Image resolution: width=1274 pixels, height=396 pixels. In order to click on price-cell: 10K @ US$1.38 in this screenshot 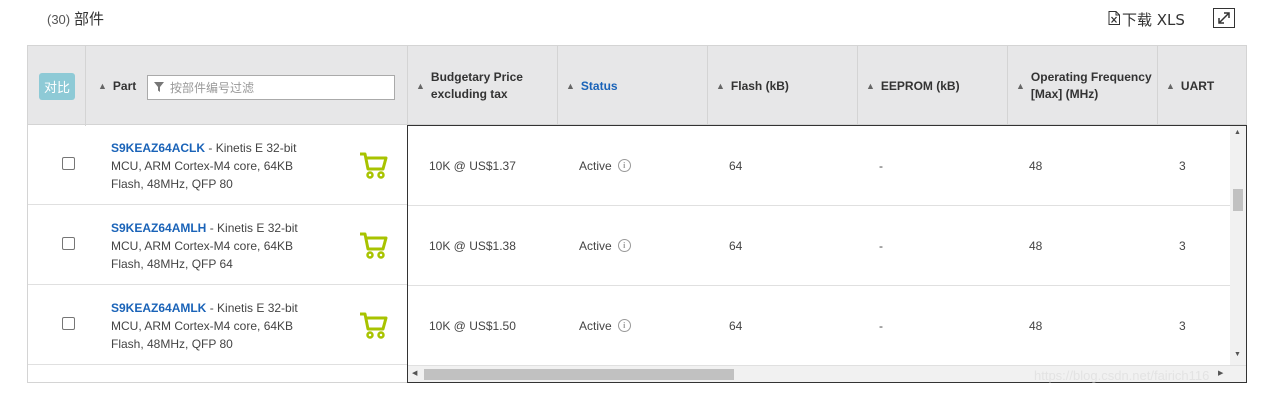, I will do `click(472, 245)`.